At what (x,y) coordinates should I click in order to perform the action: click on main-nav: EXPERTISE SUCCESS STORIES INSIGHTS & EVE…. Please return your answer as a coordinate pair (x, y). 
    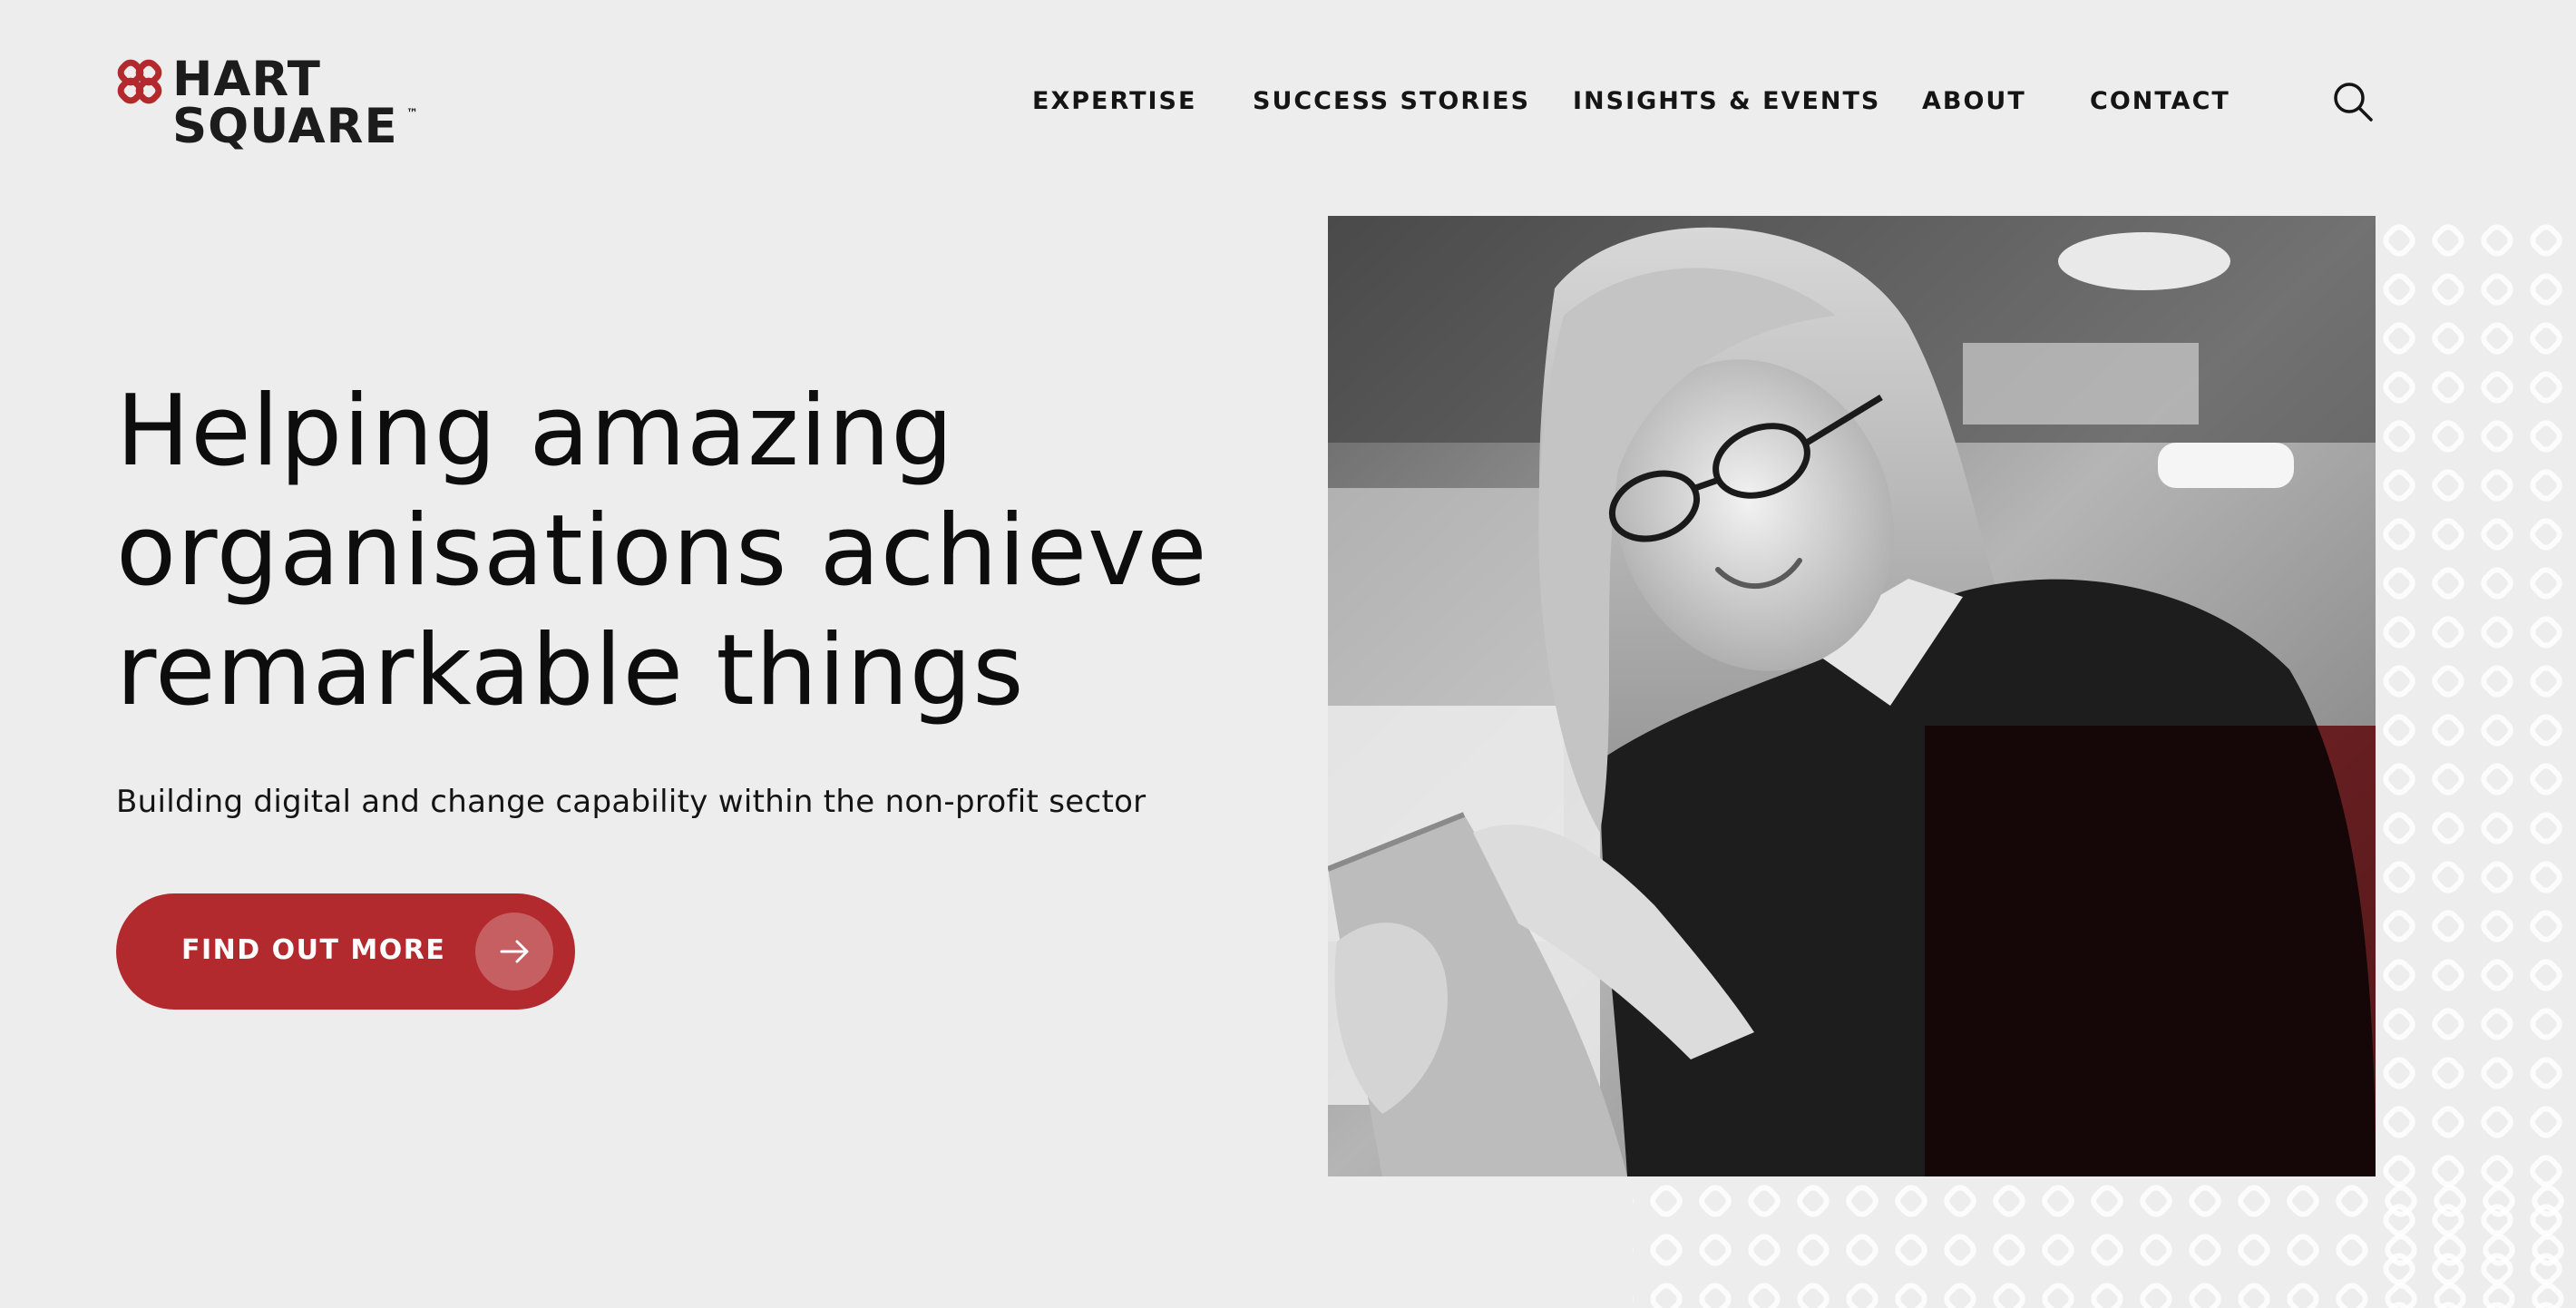
    Looking at the image, I should click on (1288, 105).